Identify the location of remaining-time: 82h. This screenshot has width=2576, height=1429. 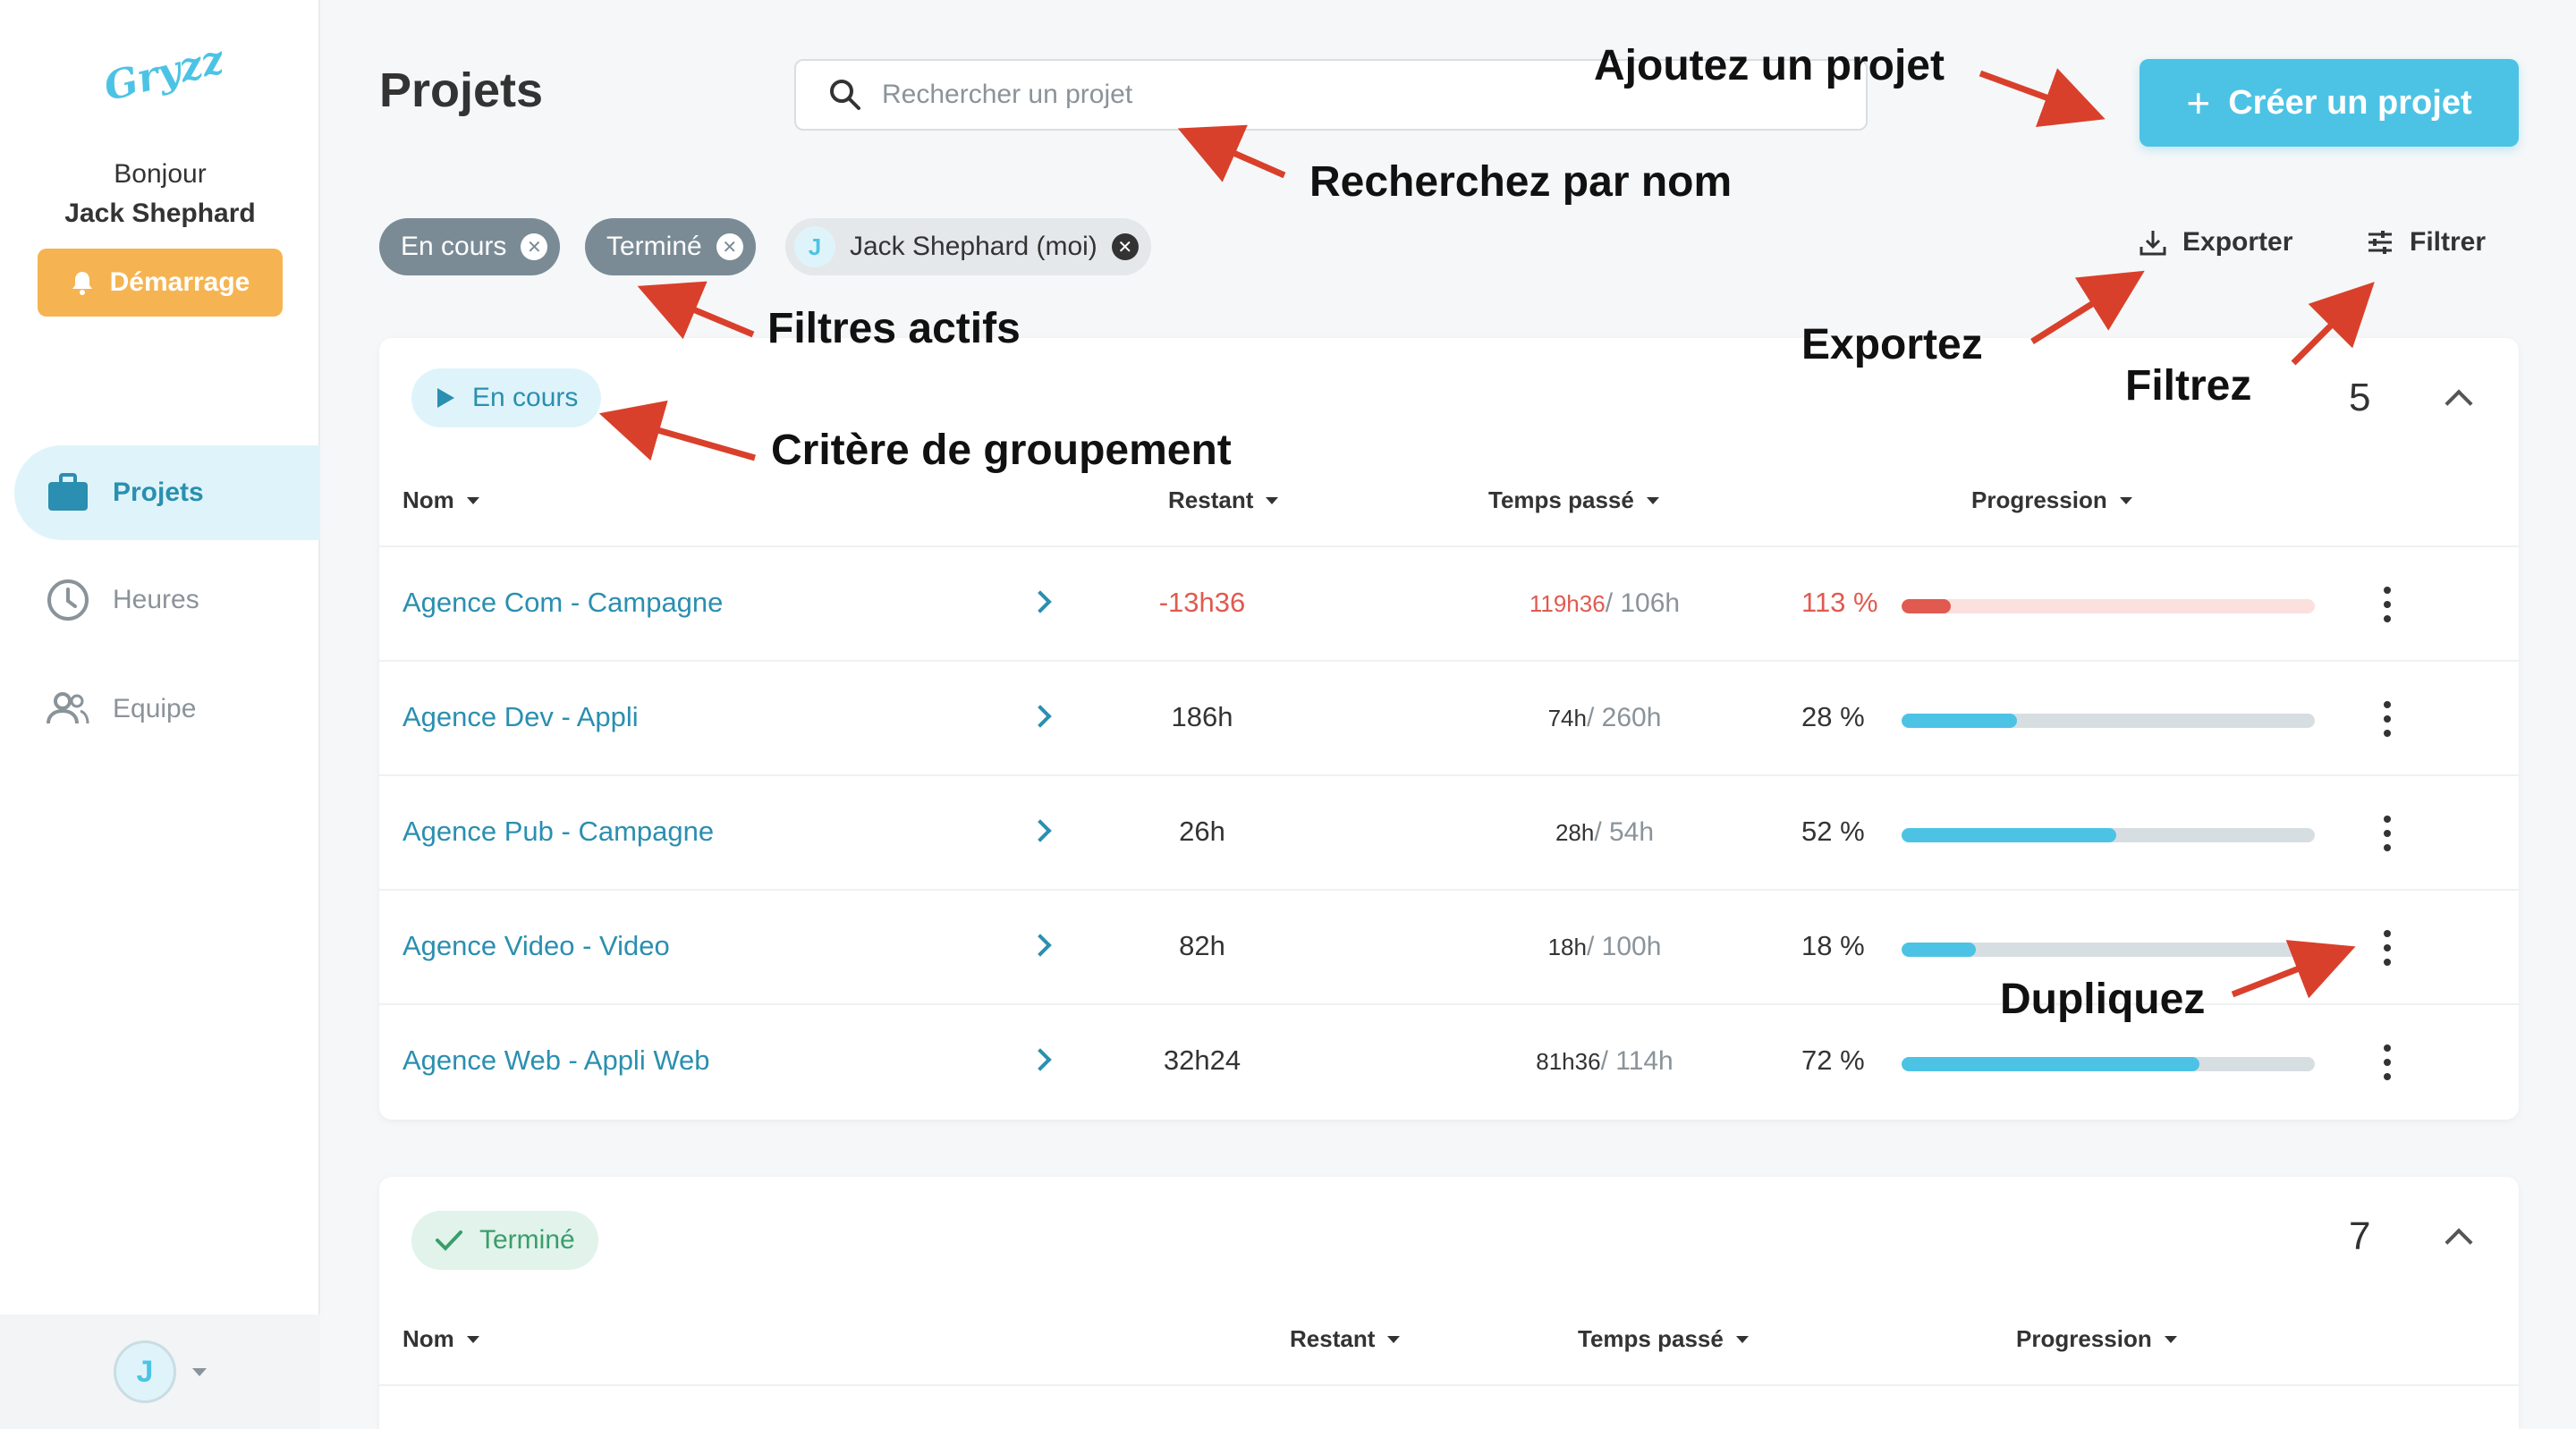
(1202, 945).